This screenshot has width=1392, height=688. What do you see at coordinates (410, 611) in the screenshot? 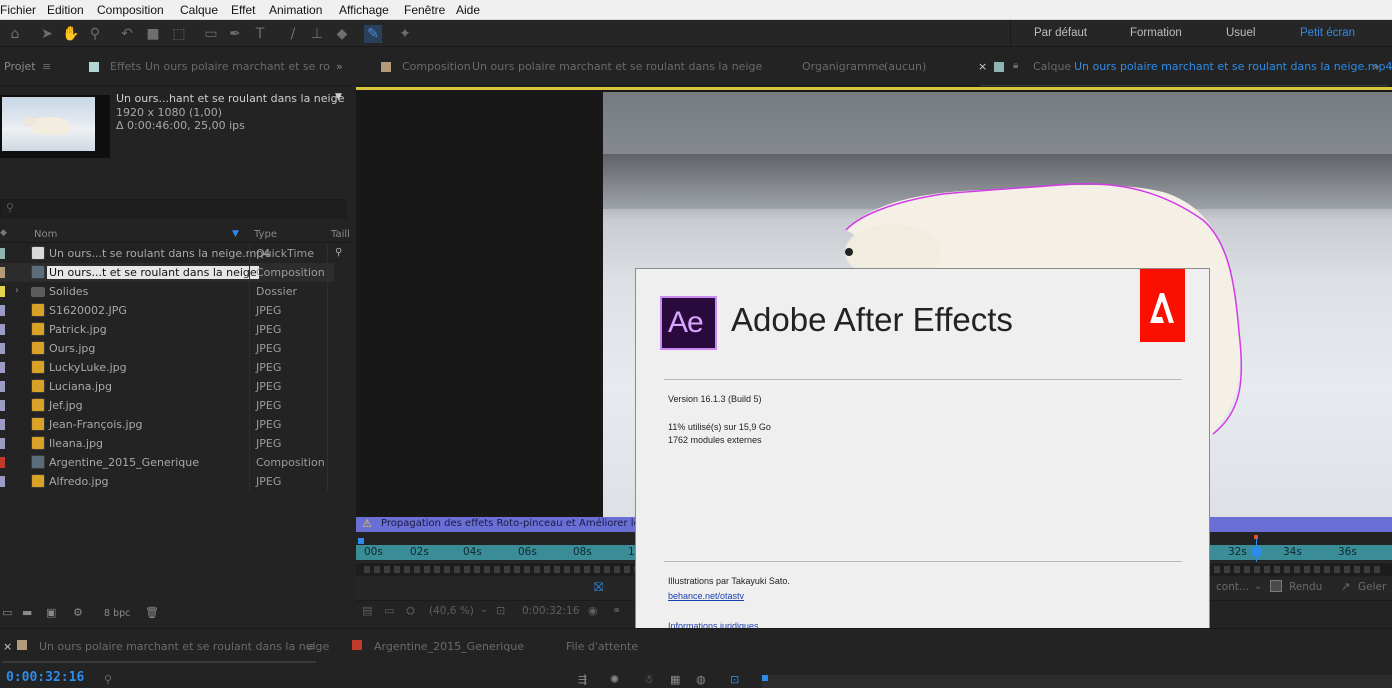
I see `mask-icon: ⛭` at bounding box center [410, 611].